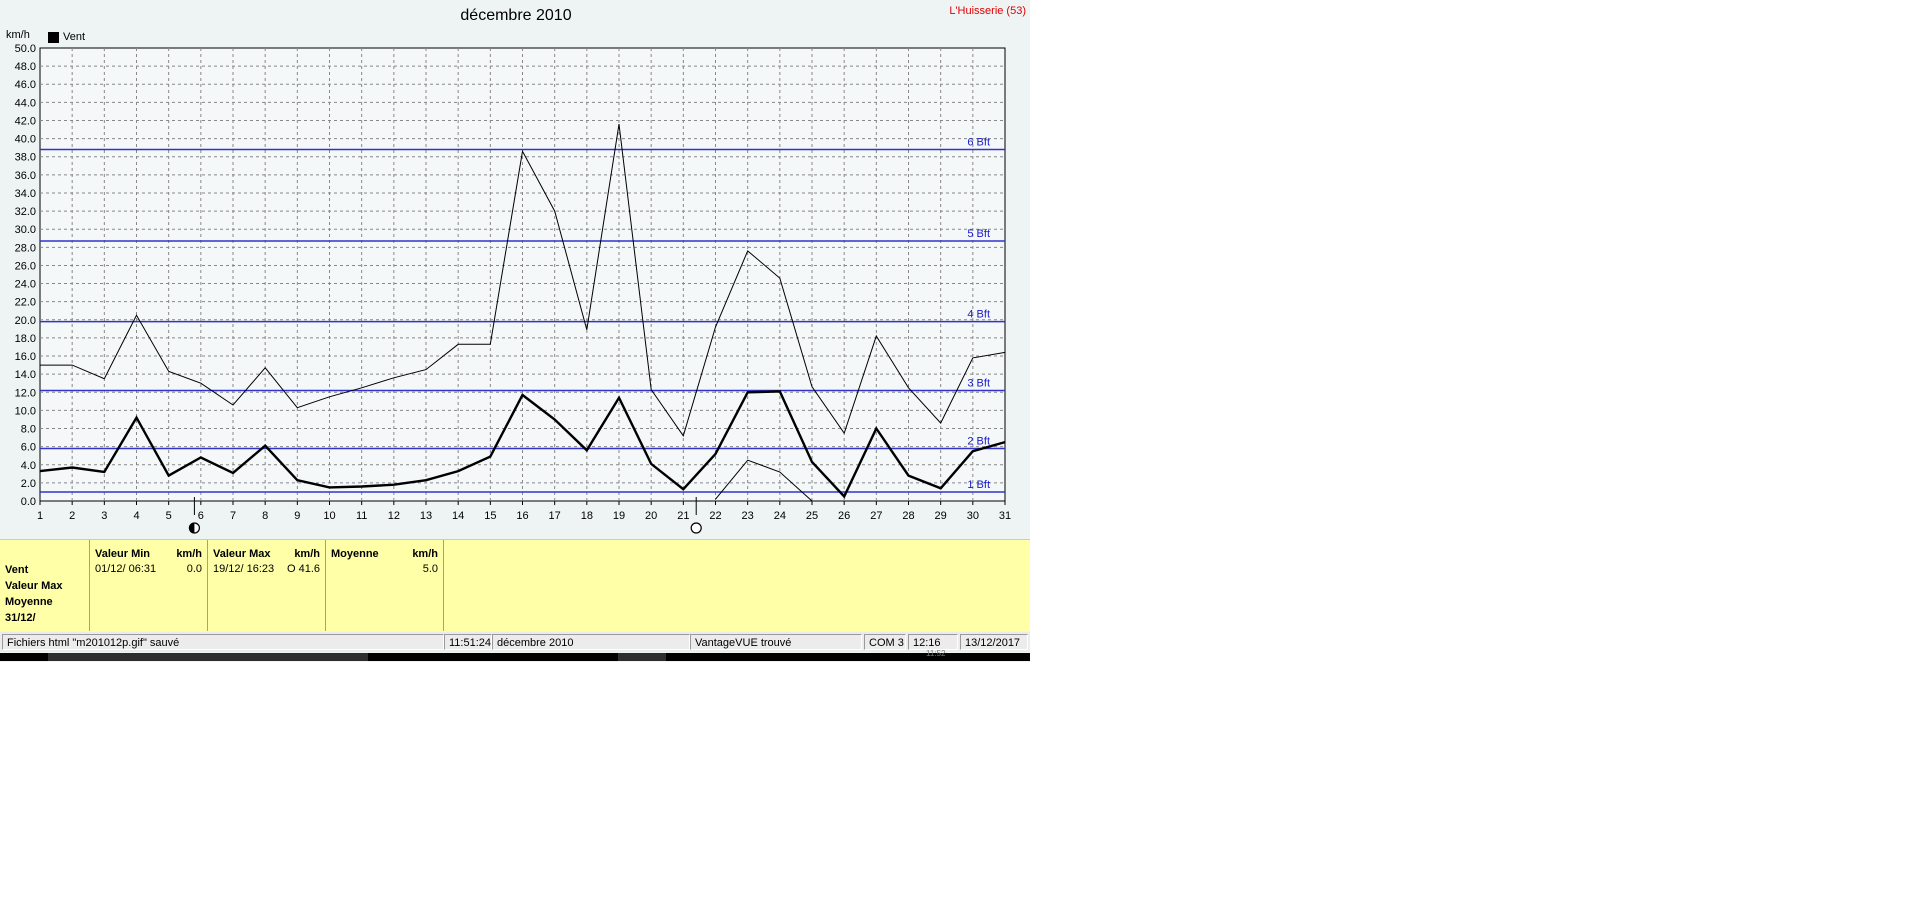 Image resolution: width=1920 pixels, height=901 pixels. What do you see at coordinates (223, 642) in the screenshot?
I see `status-message: Fichiers html "m201012p.gif" sauvé` at bounding box center [223, 642].